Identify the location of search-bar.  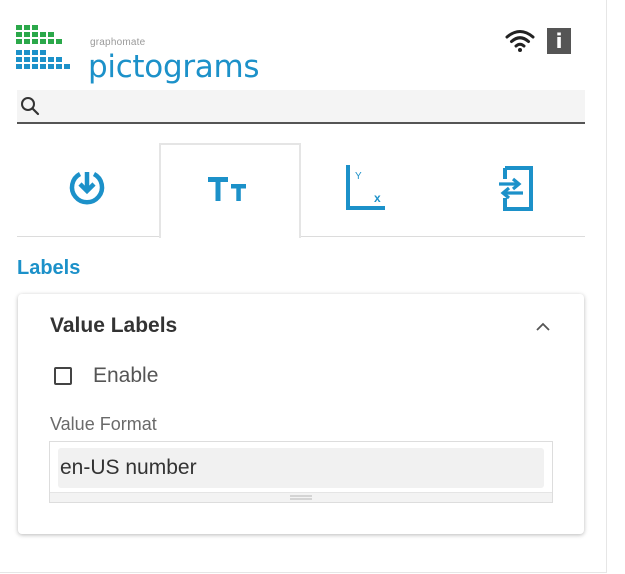
(301, 107).